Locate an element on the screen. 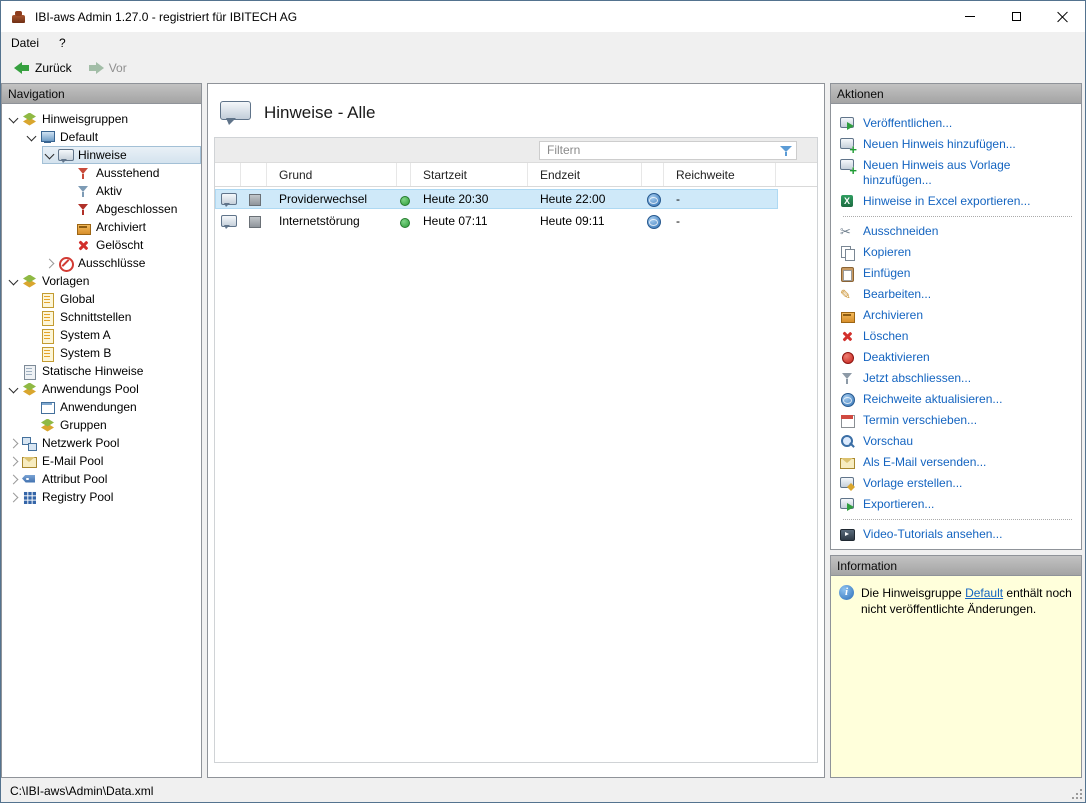 This screenshot has width=1086, height=803. tree-item-attribut-pool: Attribut Pool is located at coordinates (103, 479).